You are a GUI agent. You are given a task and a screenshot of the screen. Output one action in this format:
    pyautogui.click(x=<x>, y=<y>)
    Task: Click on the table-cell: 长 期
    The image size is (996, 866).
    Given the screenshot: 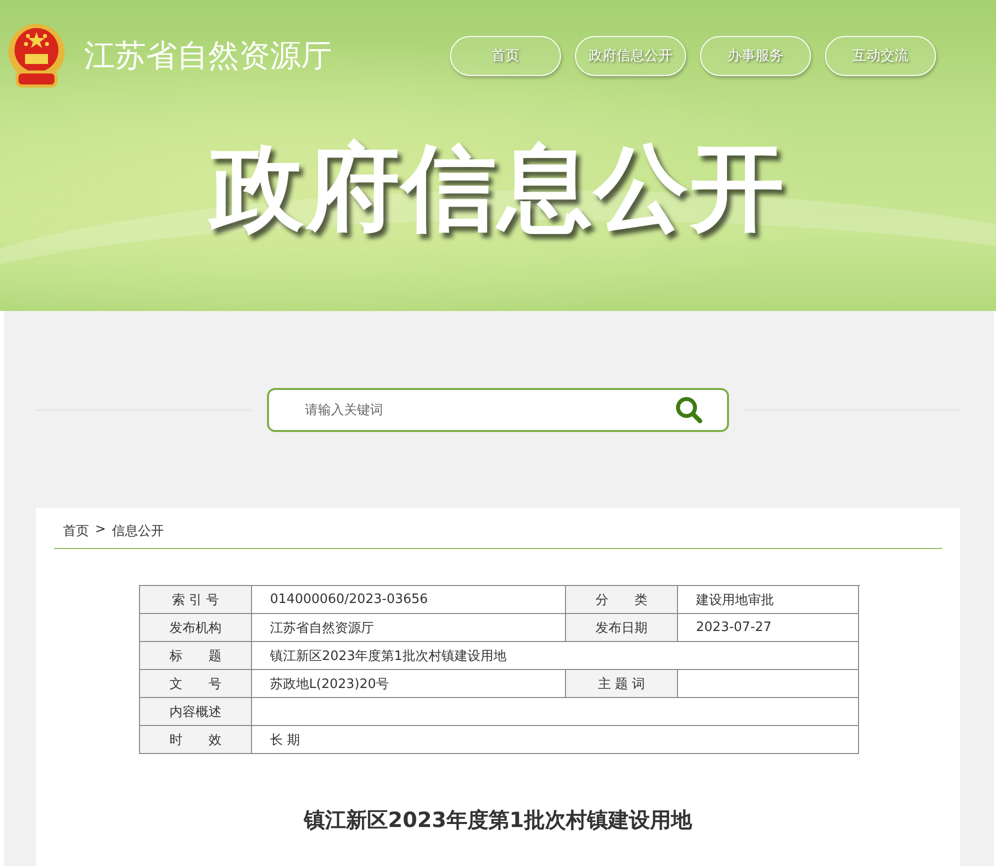 What is the action you would take?
    pyautogui.click(x=555, y=740)
    